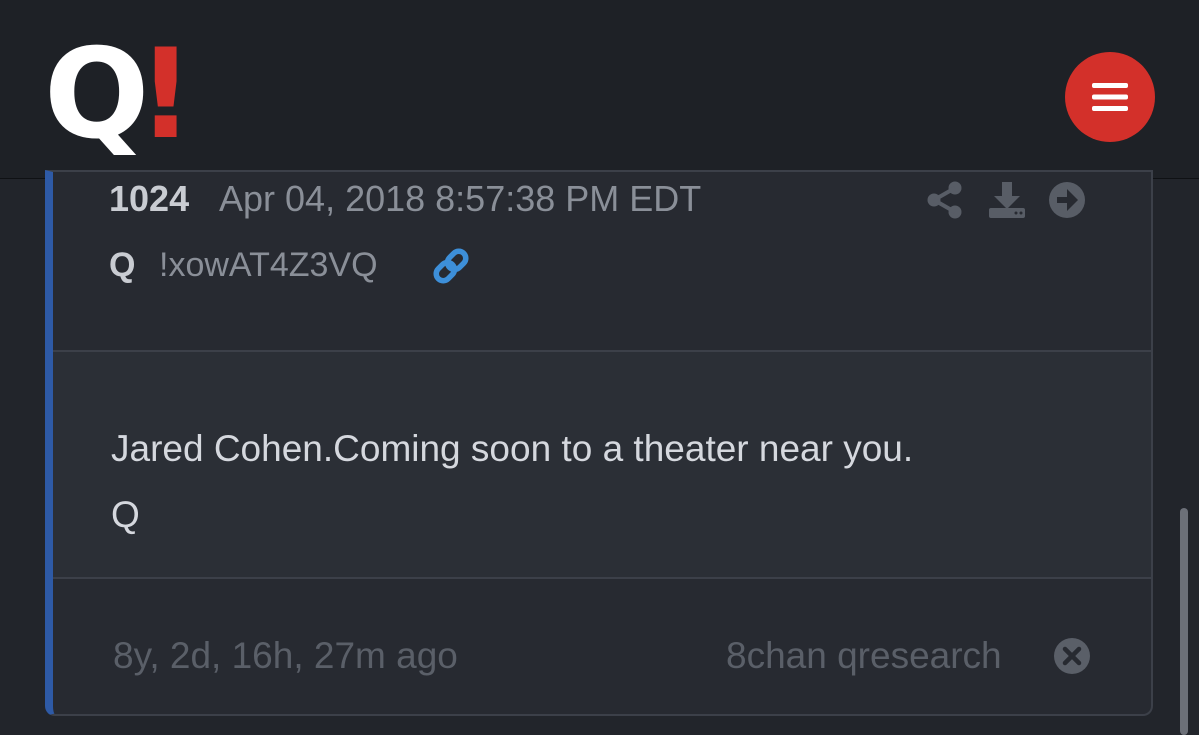  What do you see at coordinates (1067, 200) in the screenshot?
I see `arrow-right-circle-icon` at bounding box center [1067, 200].